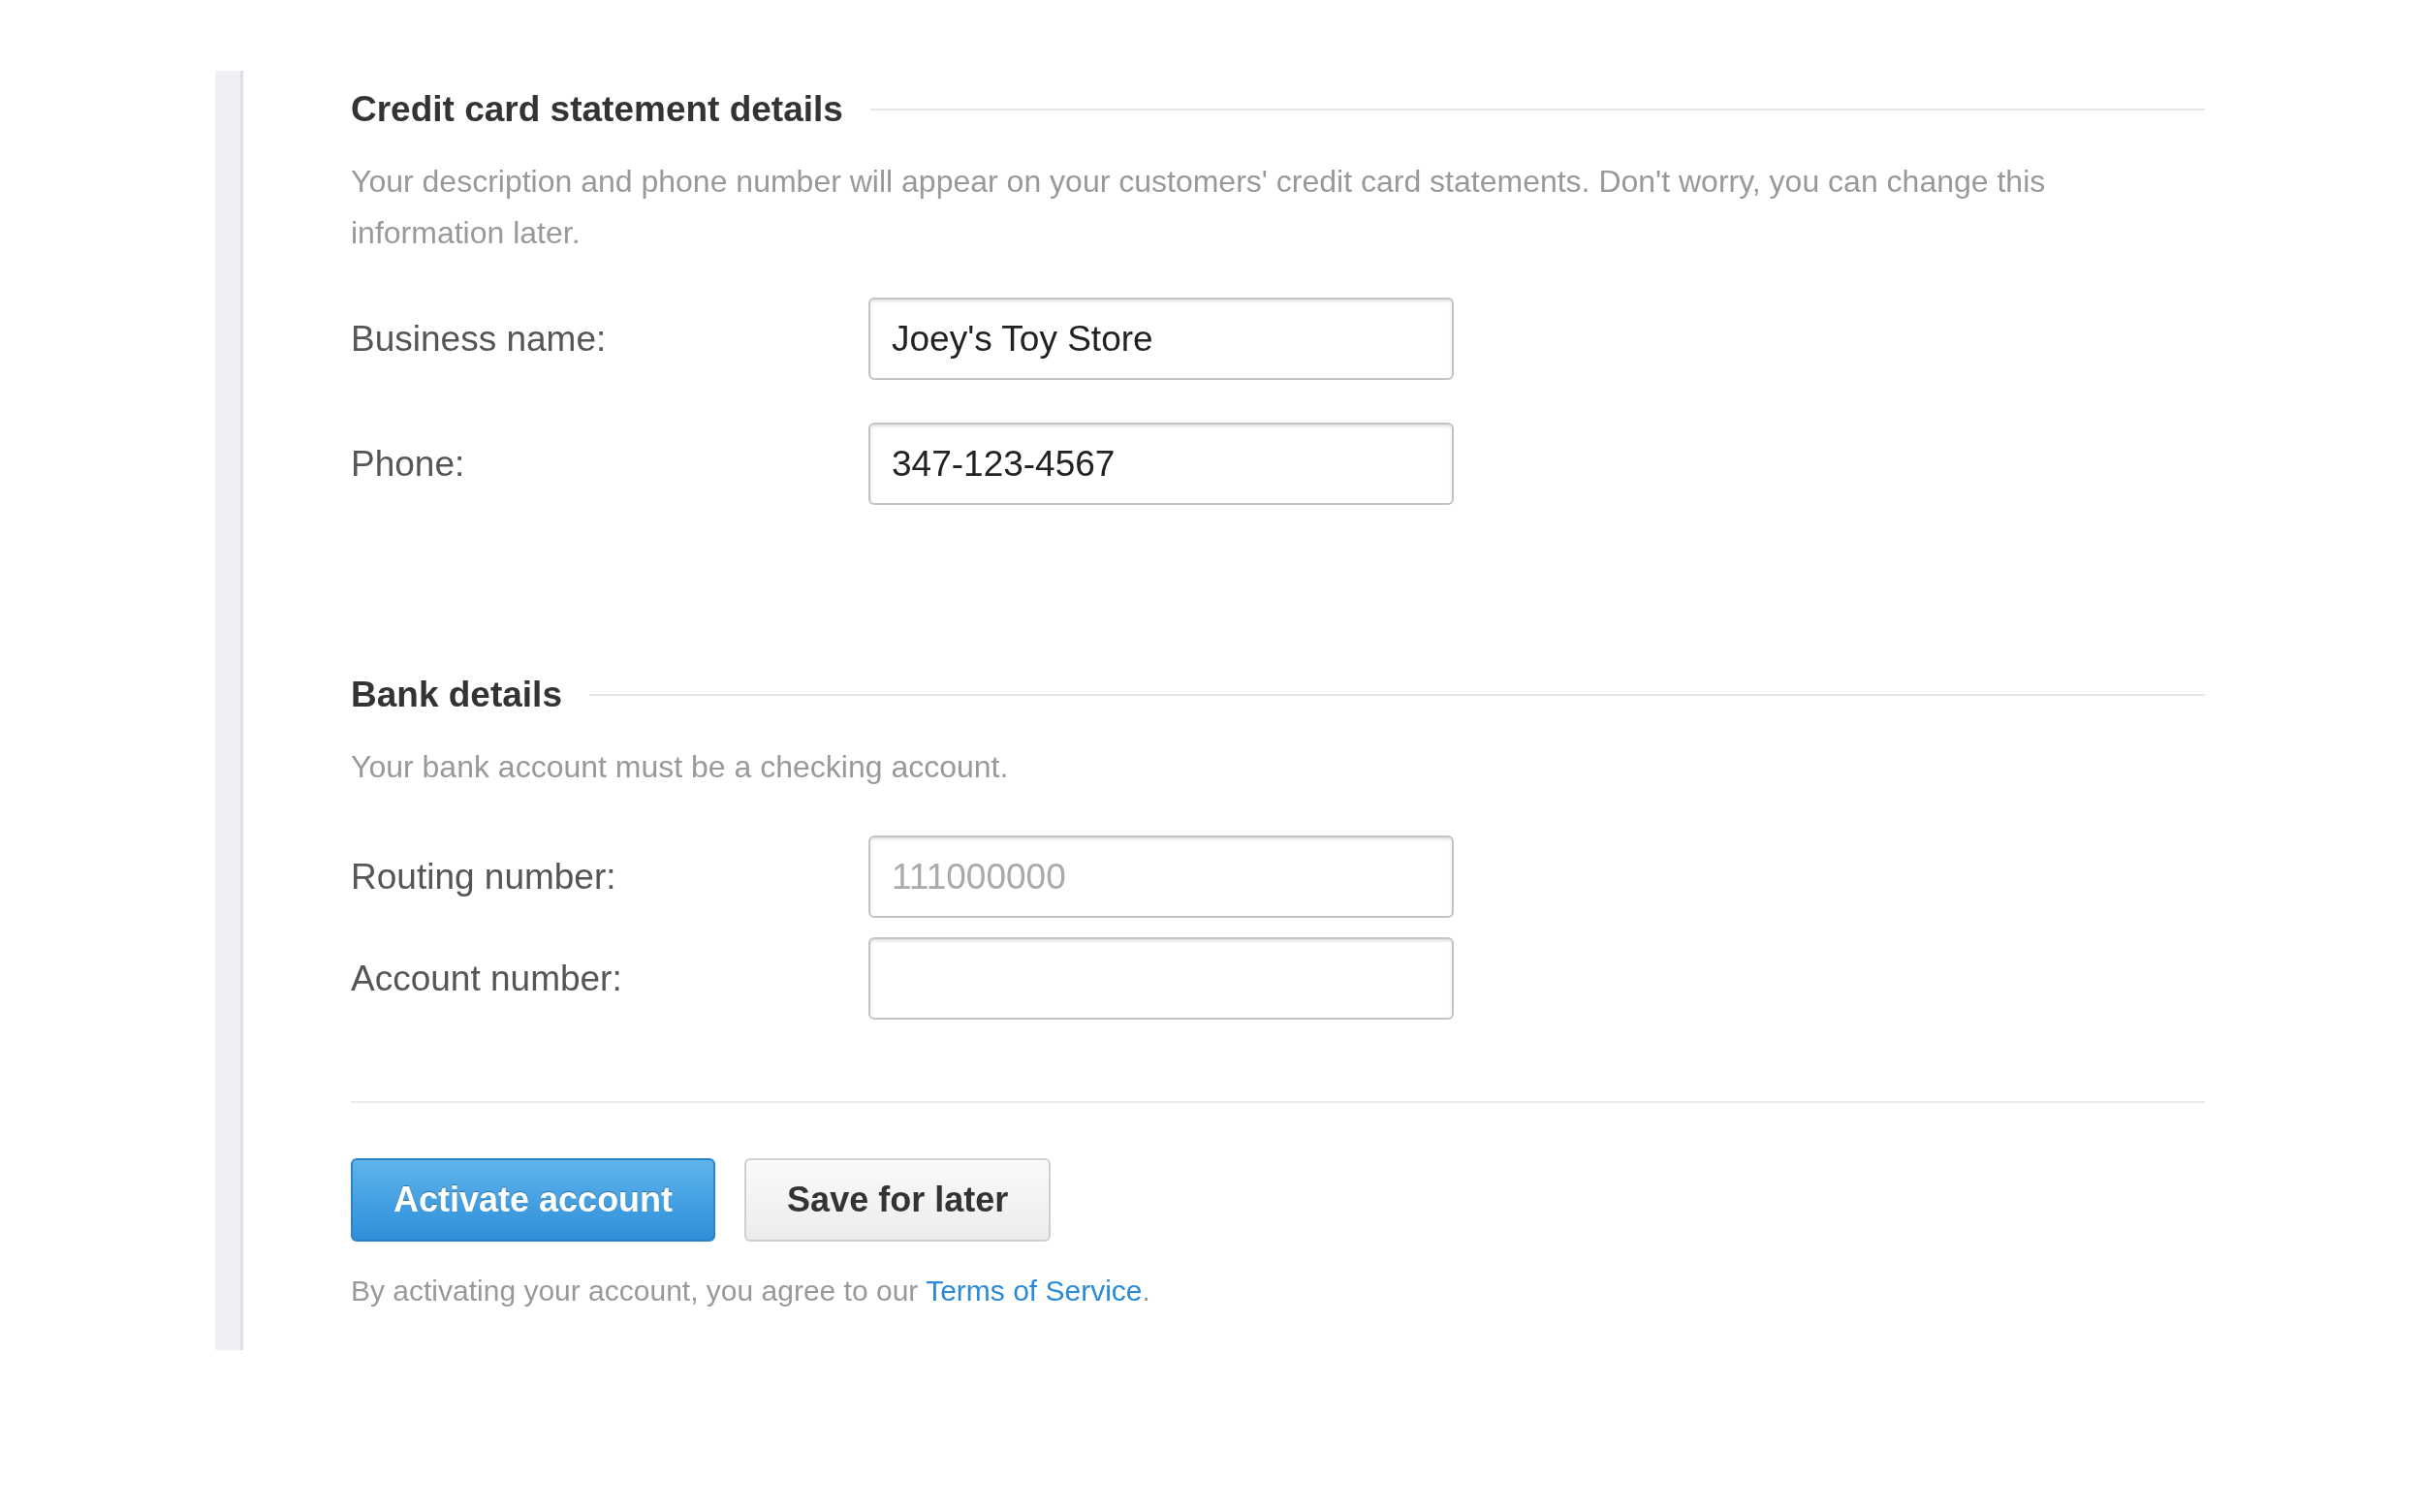 The width and height of the screenshot is (2423, 1512). What do you see at coordinates (479, 339) in the screenshot?
I see `field-label: Business name:` at bounding box center [479, 339].